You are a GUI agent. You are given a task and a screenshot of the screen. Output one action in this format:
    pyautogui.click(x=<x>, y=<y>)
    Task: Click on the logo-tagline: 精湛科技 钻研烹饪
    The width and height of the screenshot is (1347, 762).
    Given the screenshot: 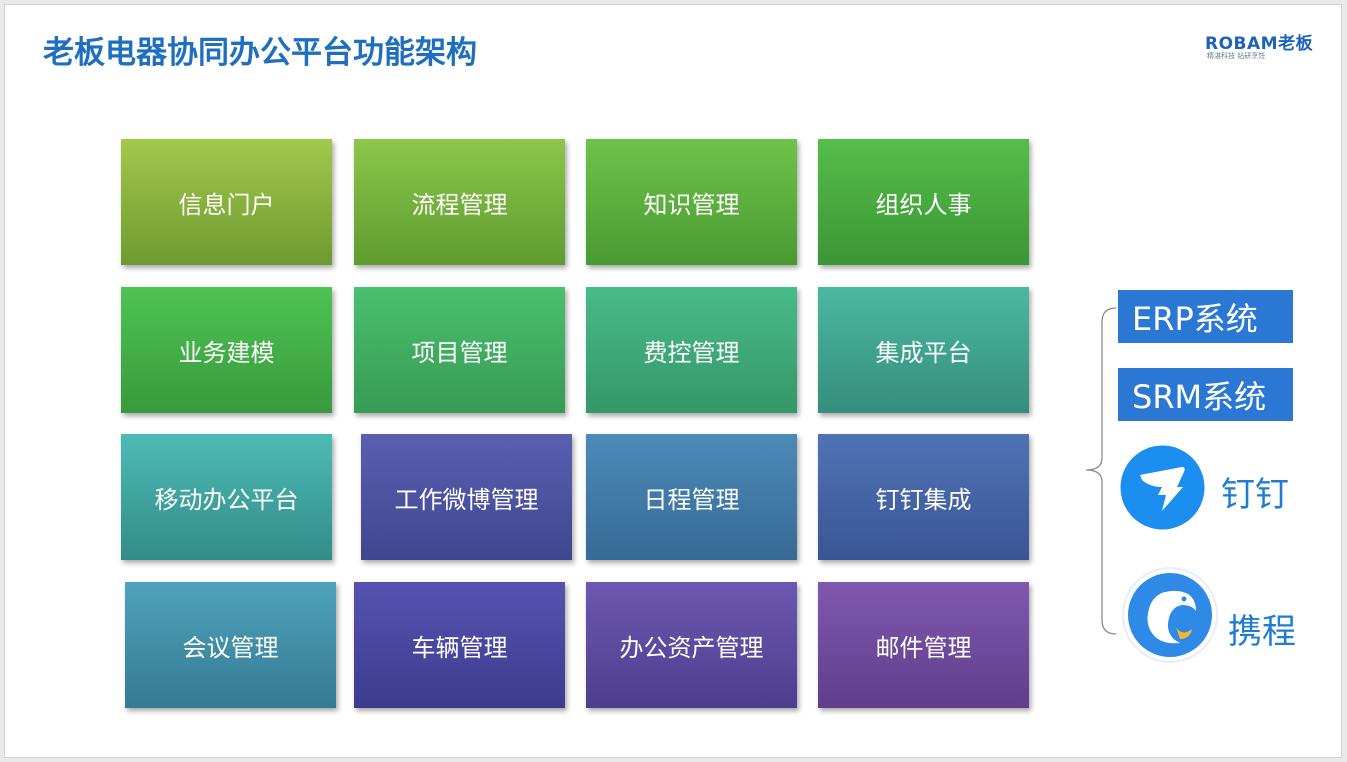 What is the action you would take?
    pyautogui.click(x=1236, y=56)
    